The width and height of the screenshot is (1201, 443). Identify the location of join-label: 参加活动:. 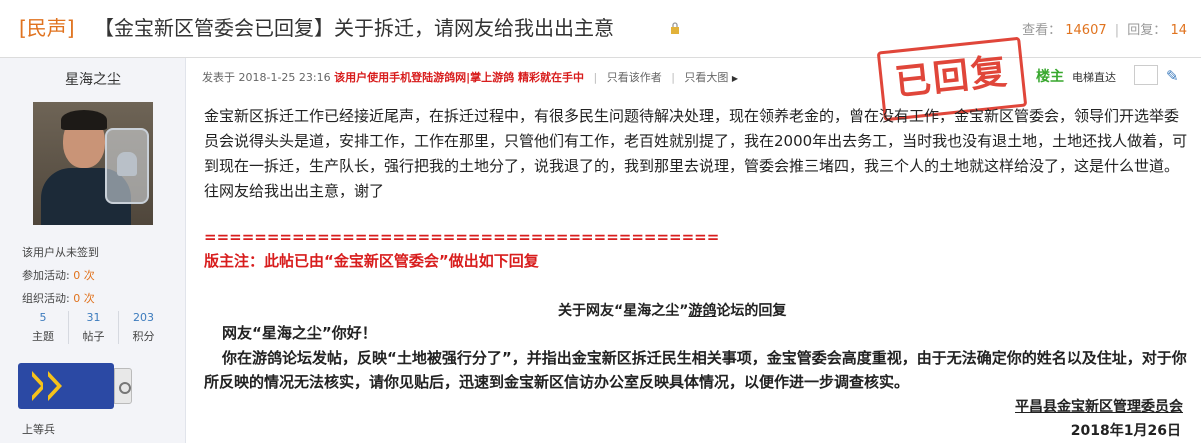
(46, 275).